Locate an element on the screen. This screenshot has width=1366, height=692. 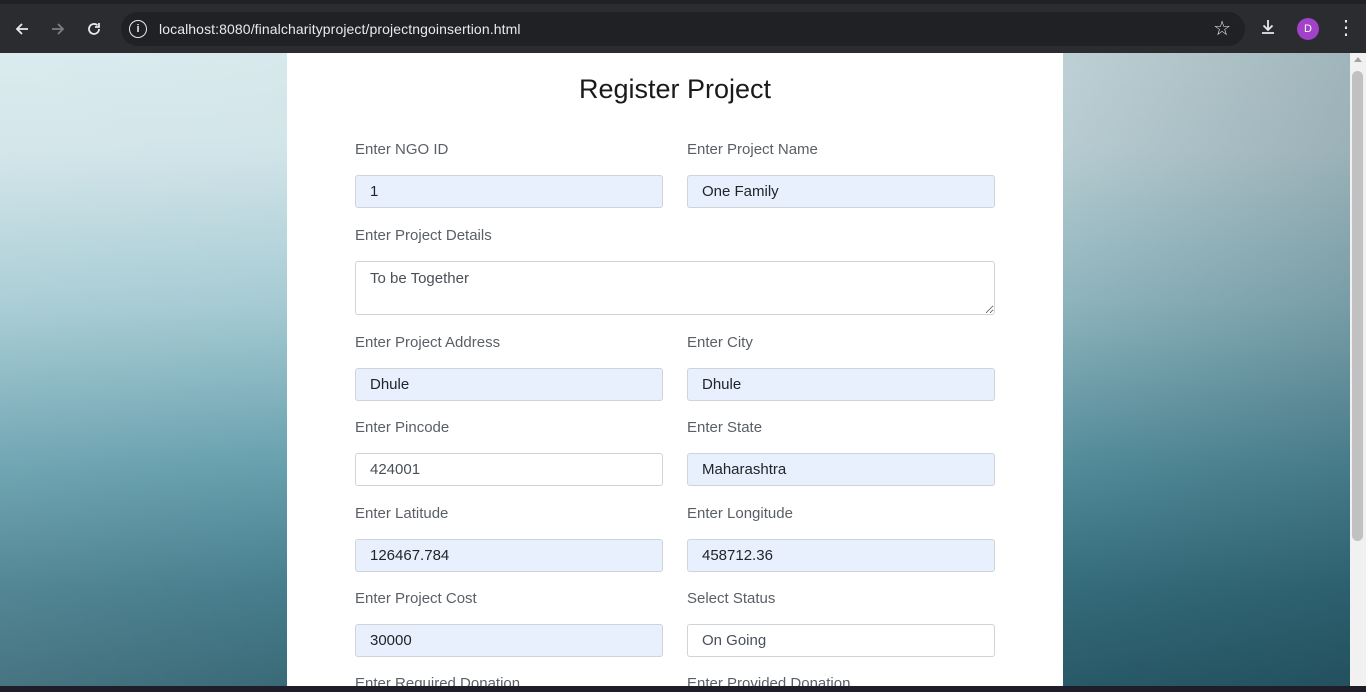
scroll-thumb is located at coordinates (1357, 306).